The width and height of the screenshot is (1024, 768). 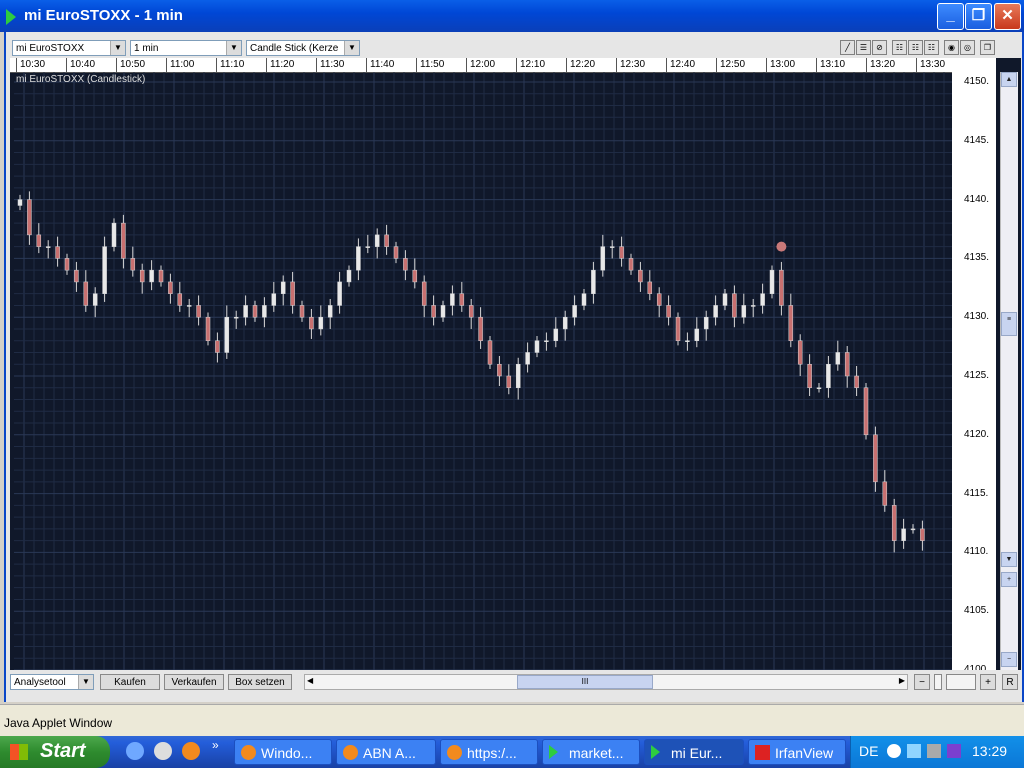 What do you see at coordinates (186, 48) in the screenshot?
I see `interval-select: 1 min ▼` at bounding box center [186, 48].